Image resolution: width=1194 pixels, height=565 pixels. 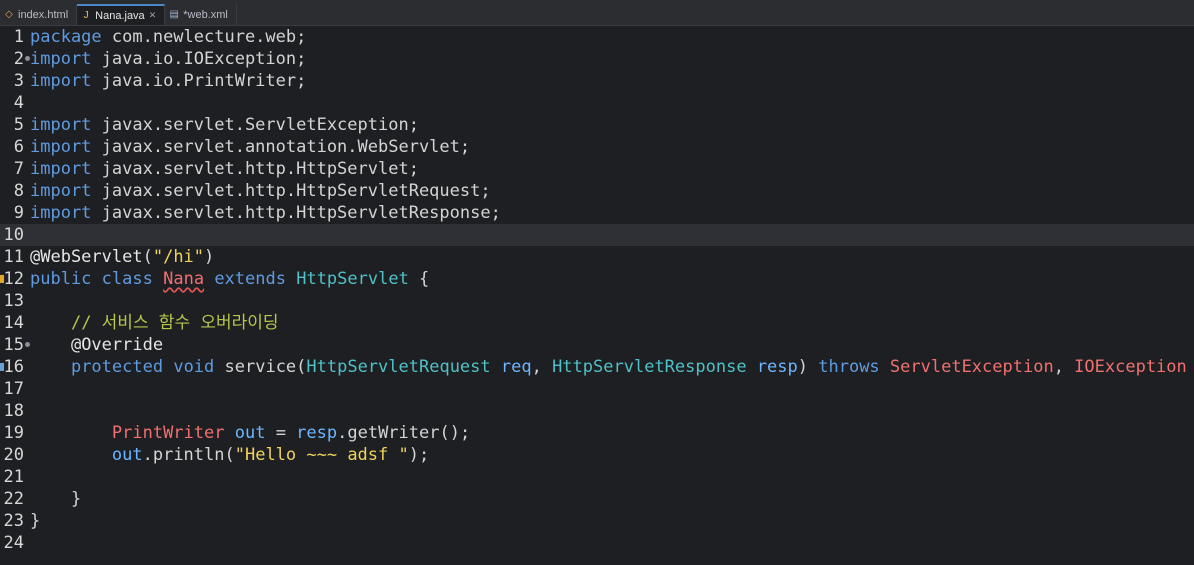 I want to click on line-number-text: 15, so click(x=13, y=345).